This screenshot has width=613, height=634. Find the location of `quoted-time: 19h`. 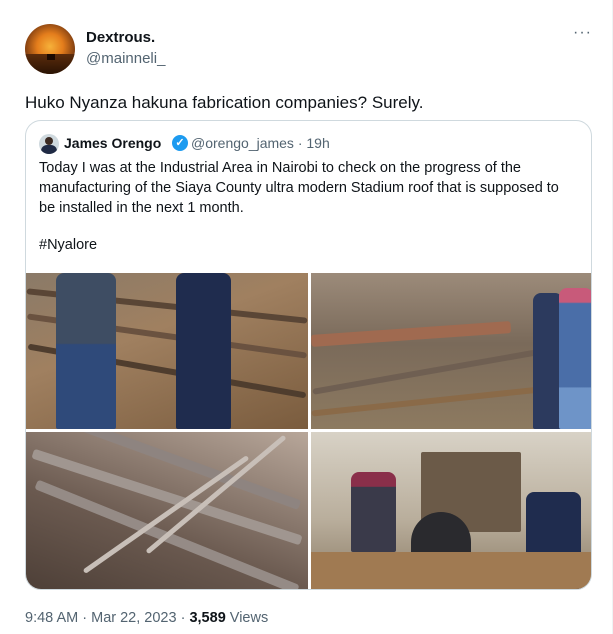

quoted-time: 19h is located at coordinates (317, 143).